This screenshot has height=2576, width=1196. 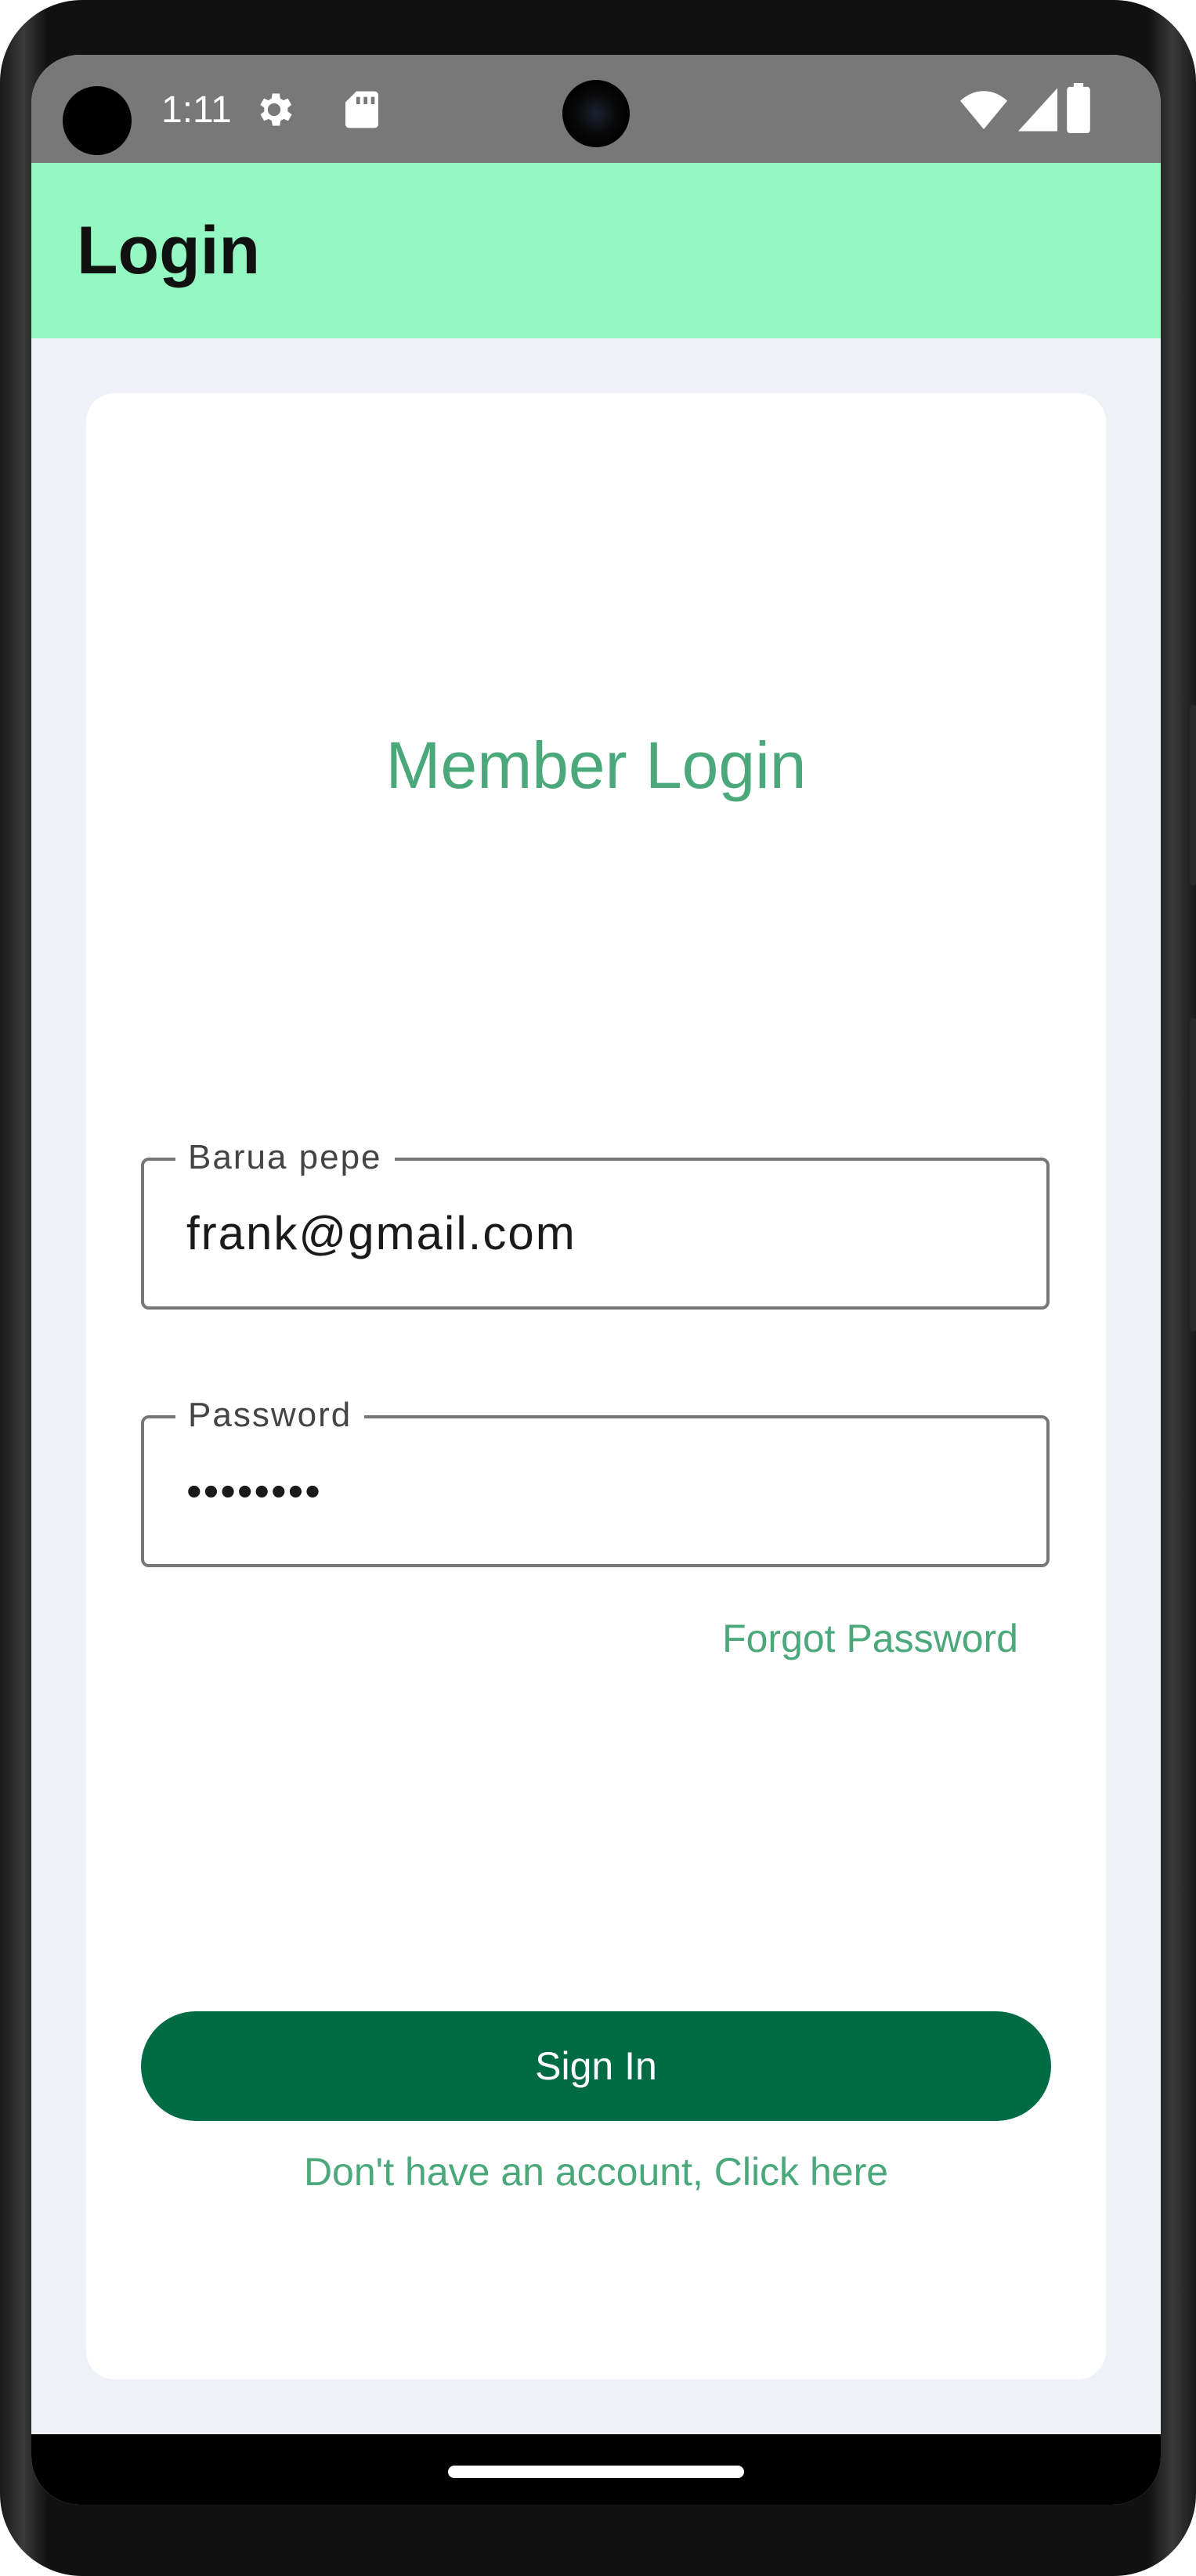 What do you see at coordinates (169, 250) in the screenshot?
I see `page-title: Login` at bounding box center [169, 250].